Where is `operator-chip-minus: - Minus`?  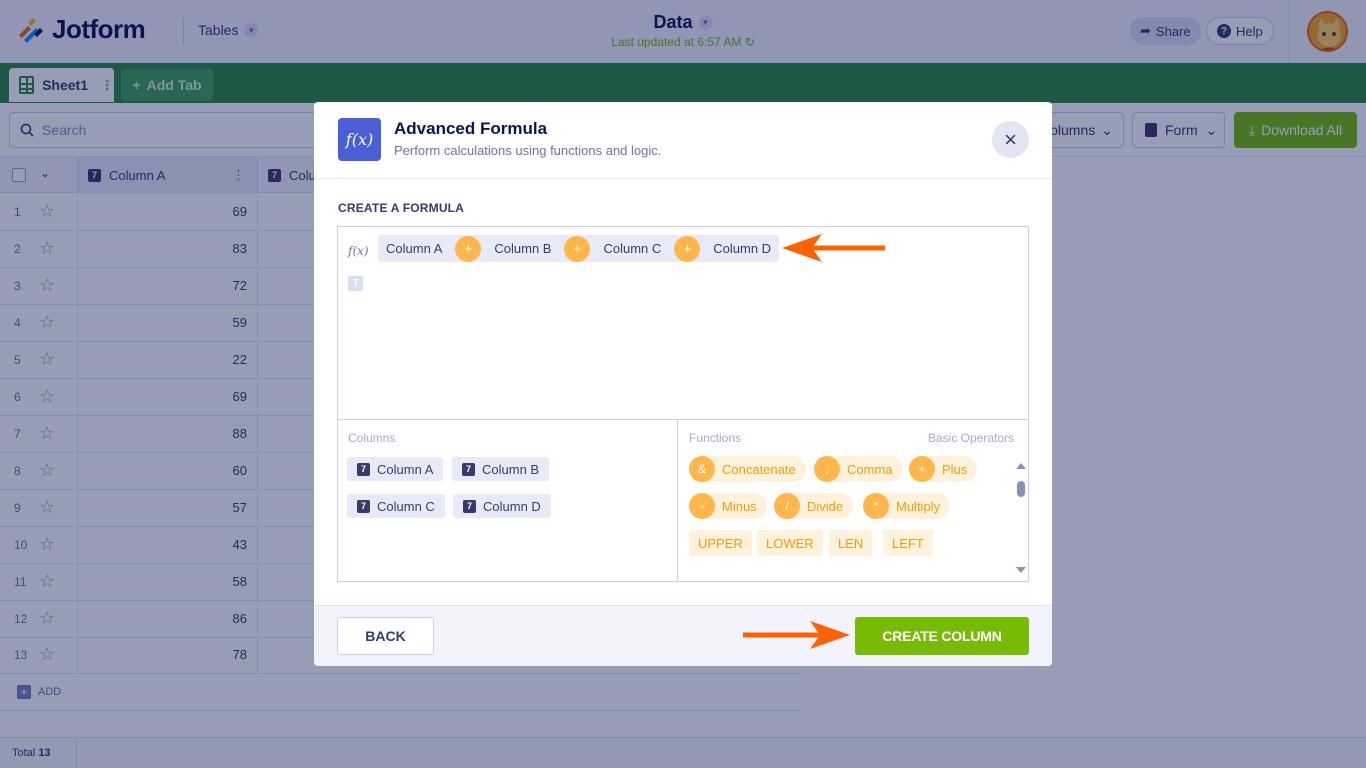 operator-chip-minus: - Minus is located at coordinates (728, 506).